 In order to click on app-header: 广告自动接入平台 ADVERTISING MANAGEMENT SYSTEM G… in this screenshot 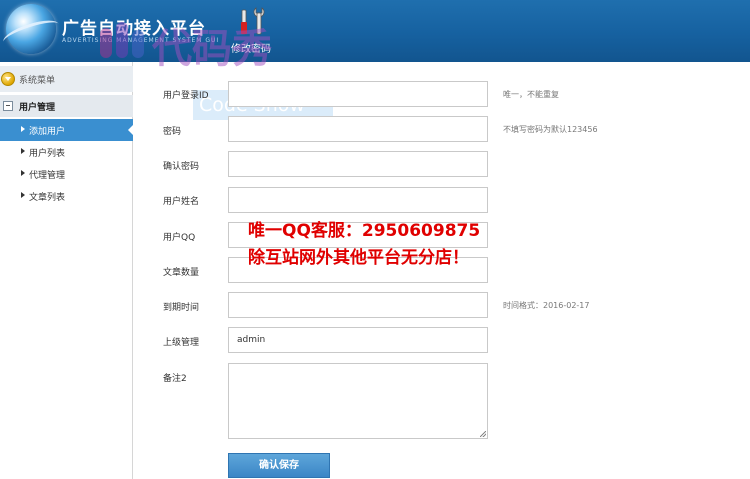, I will do `click(375, 31)`.